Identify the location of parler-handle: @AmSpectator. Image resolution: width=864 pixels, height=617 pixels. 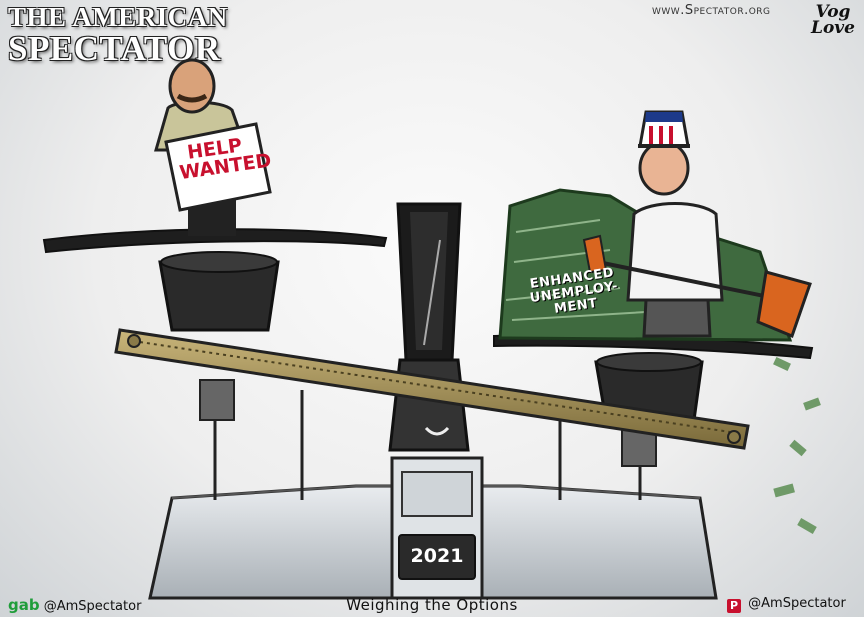
(797, 603).